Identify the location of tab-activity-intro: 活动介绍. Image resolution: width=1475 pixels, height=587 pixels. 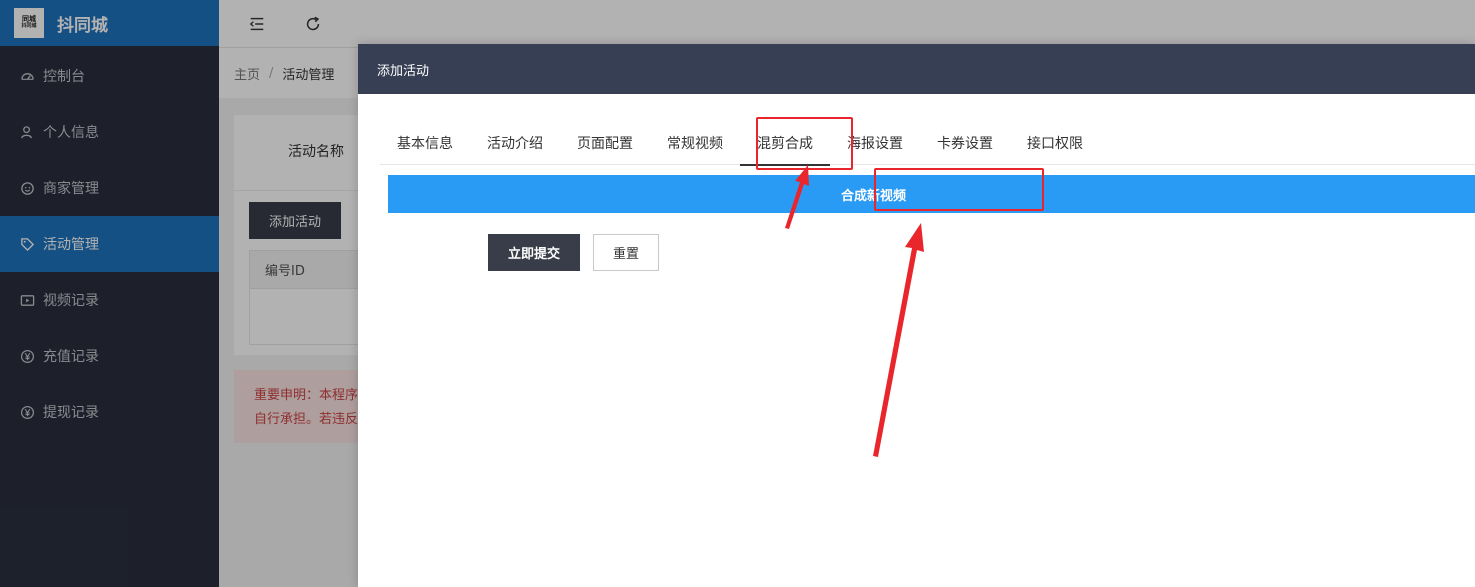
(515, 147).